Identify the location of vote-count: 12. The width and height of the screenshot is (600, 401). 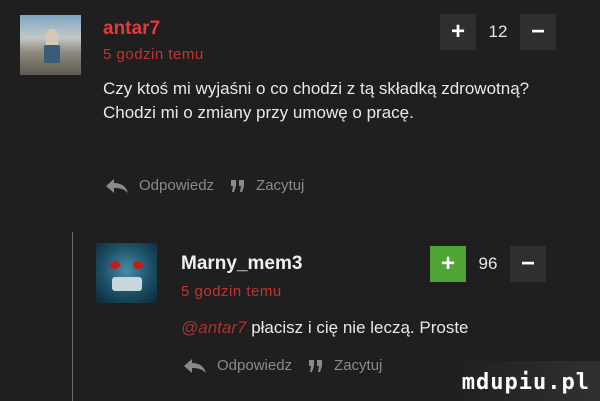
(498, 31).